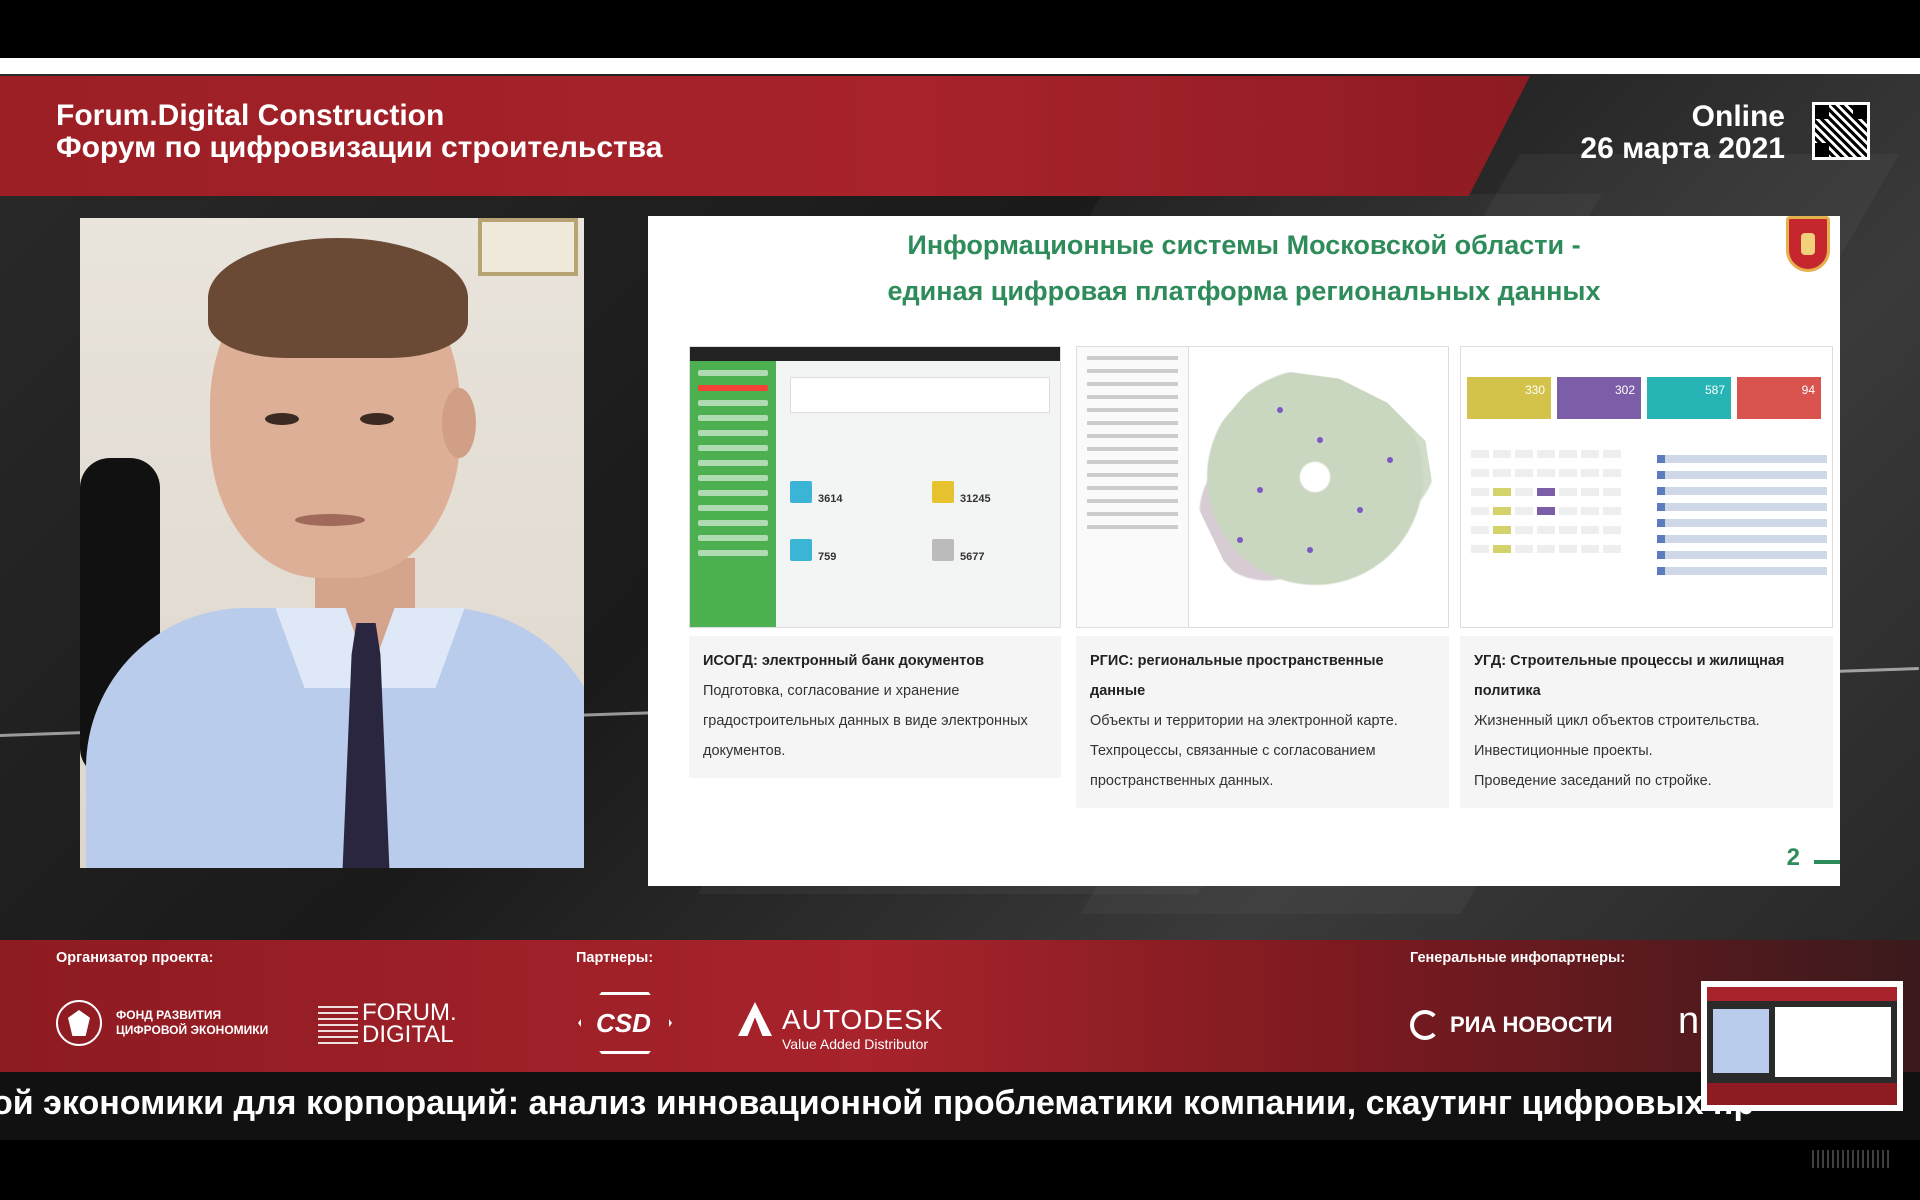 This screenshot has height=1200, width=1920. I want to click on organizer-label: Организатор проекта:, so click(135, 958).